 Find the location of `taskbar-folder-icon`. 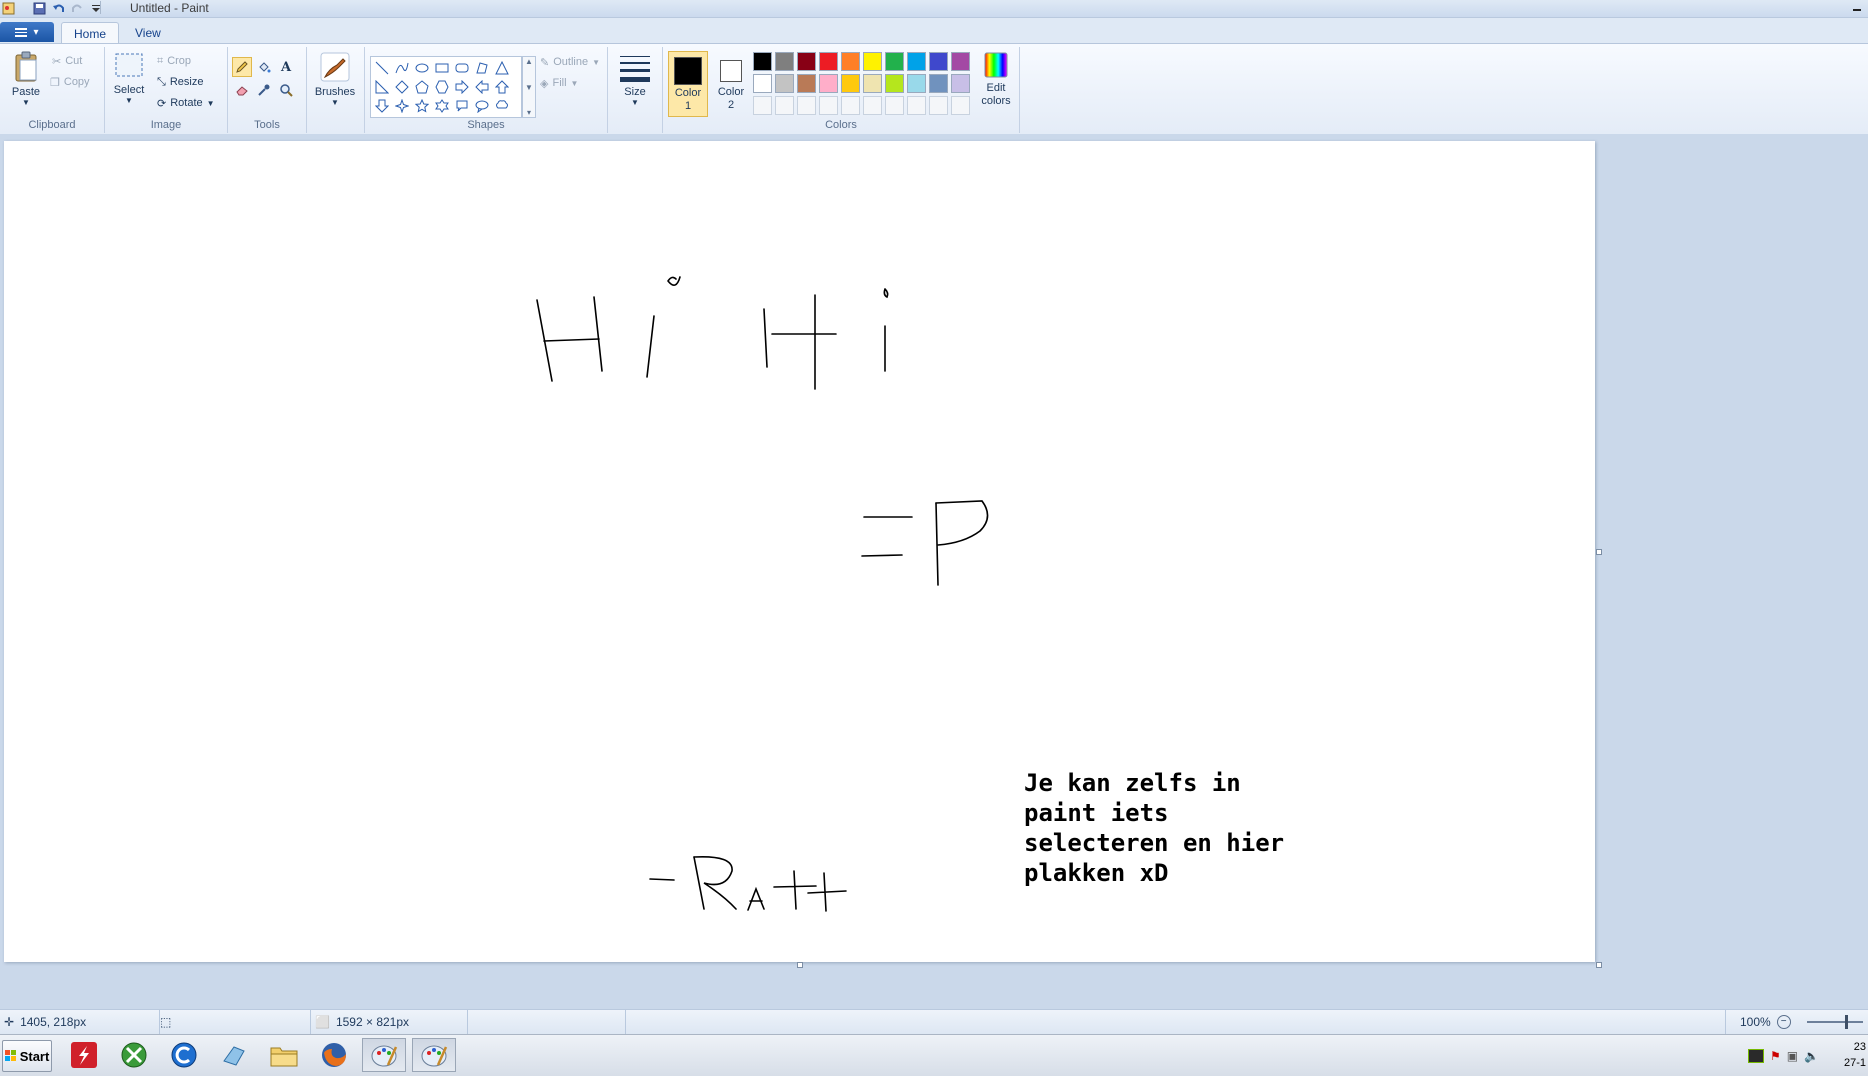

taskbar-folder-icon is located at coordinates (284, 1055).